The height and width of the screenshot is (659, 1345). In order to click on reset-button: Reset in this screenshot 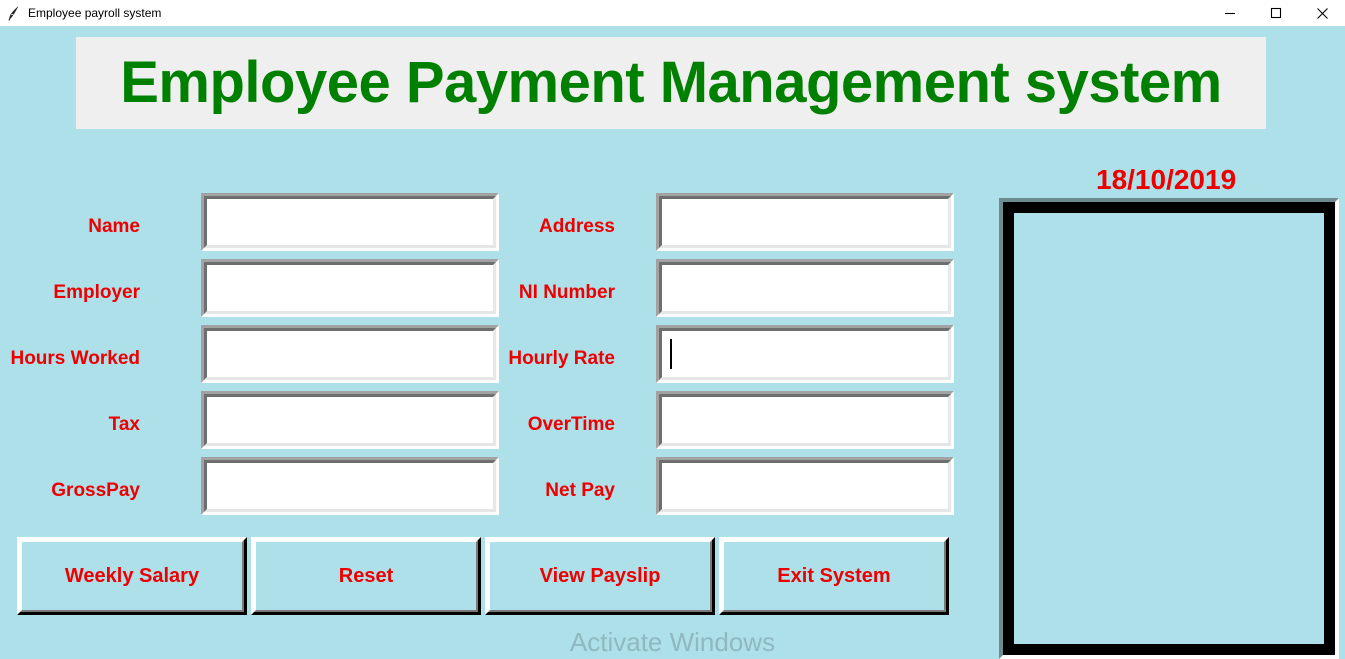, I will do `click(366, 576)`.